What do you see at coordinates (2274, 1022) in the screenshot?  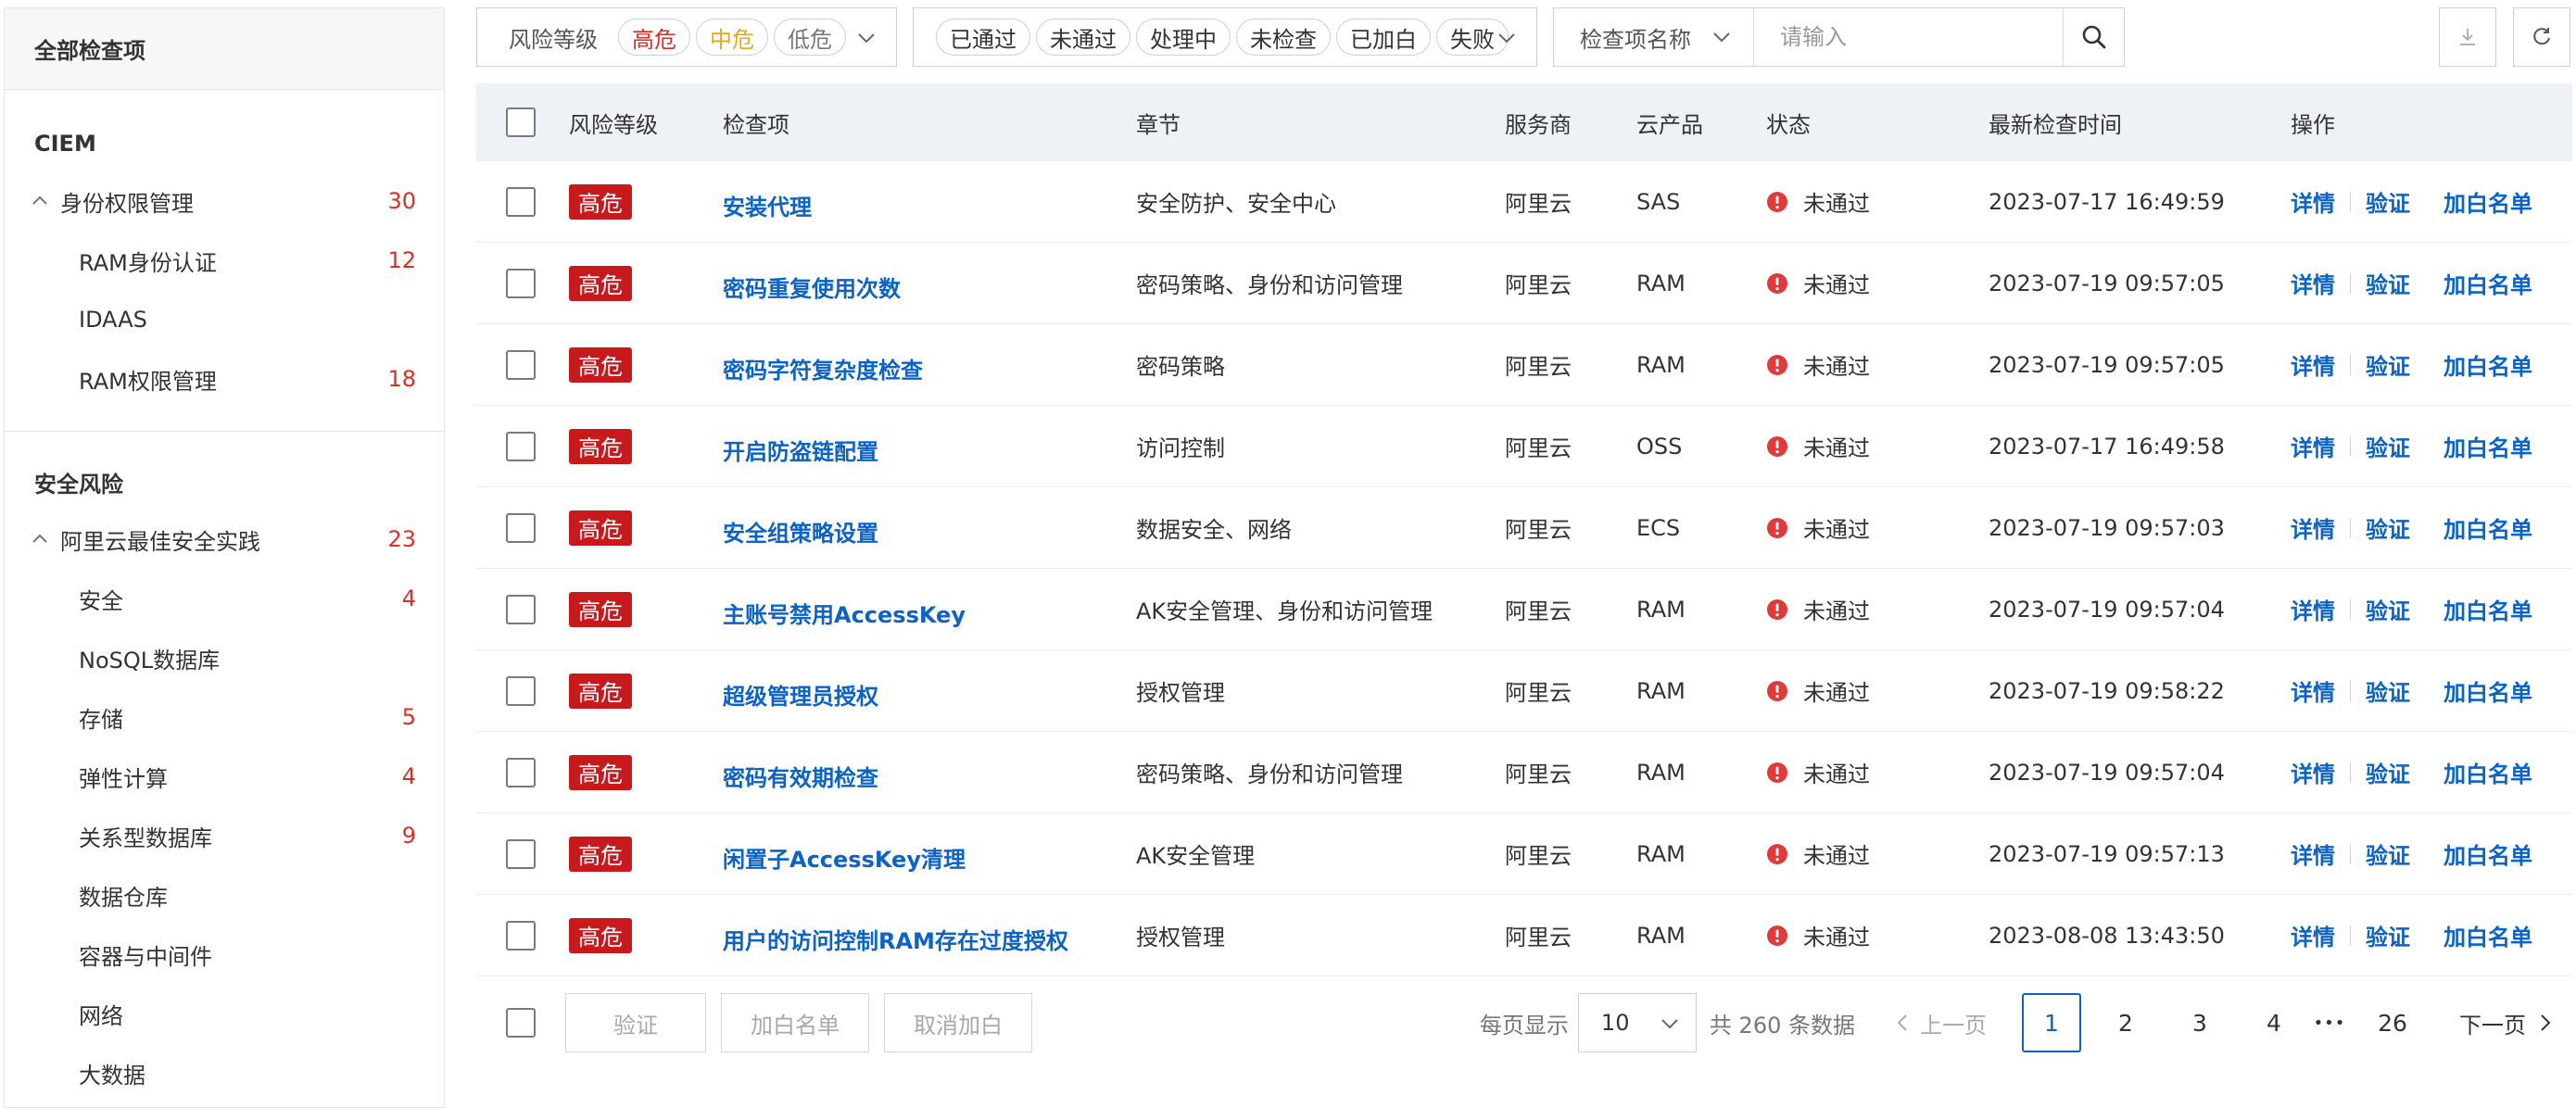 I see `page-4: 4` at bounding box center [2274, 1022].